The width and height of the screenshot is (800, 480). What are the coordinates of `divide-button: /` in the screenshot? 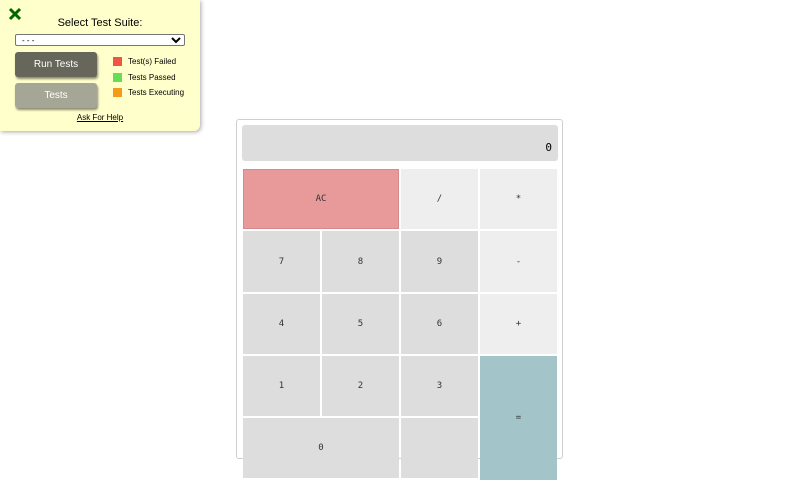 It's located at (439, 199).